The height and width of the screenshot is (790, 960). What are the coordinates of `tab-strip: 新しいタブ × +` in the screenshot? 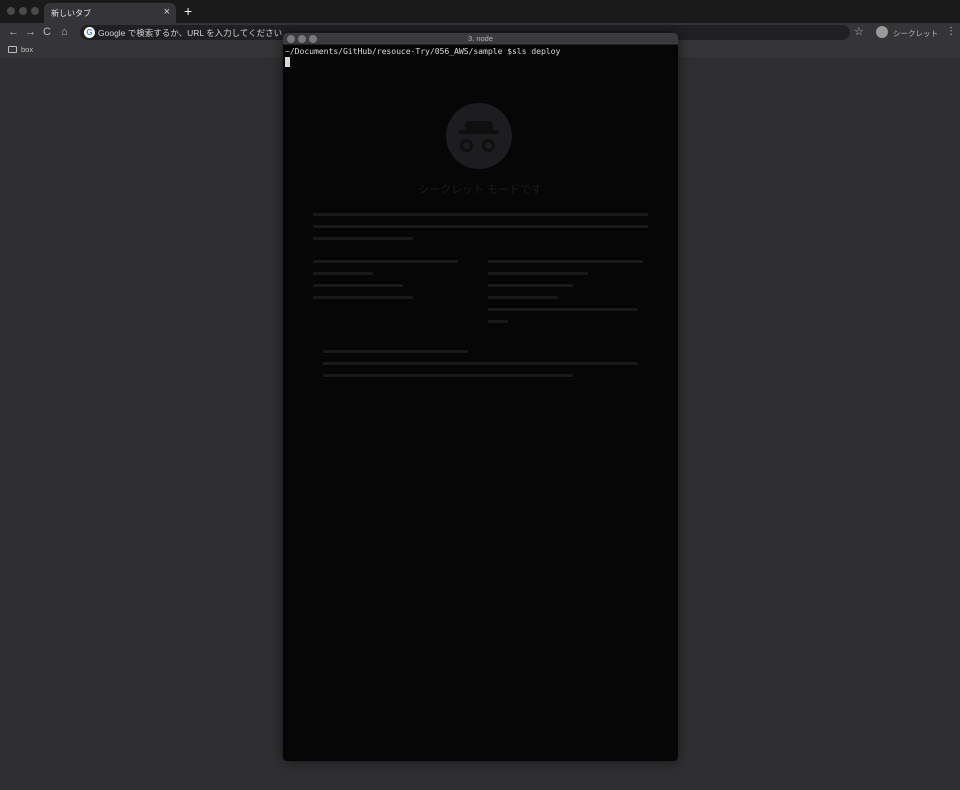 It's located at (480, 11).